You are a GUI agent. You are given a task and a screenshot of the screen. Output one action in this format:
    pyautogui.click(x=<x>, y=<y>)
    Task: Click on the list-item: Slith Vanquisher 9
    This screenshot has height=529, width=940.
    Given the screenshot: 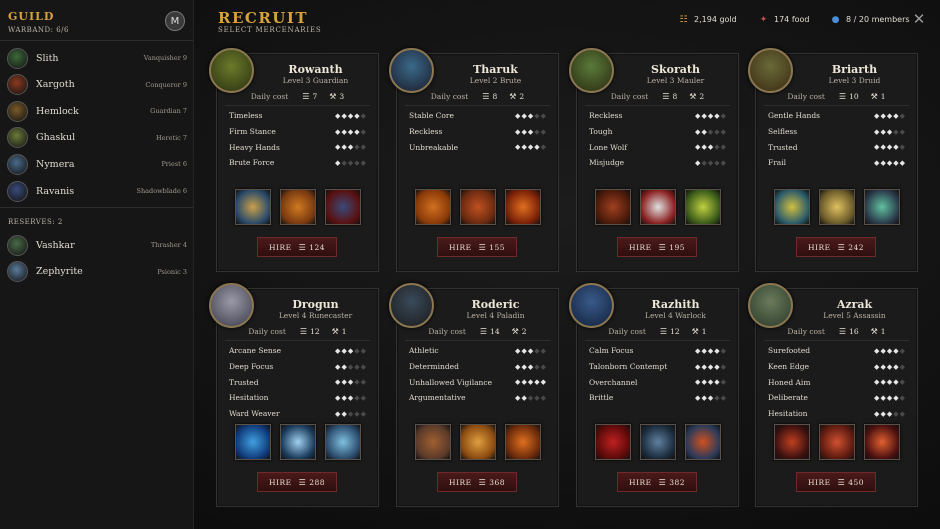 What is the action you would take?
    pyautogui.click(x=97, y=58)
    